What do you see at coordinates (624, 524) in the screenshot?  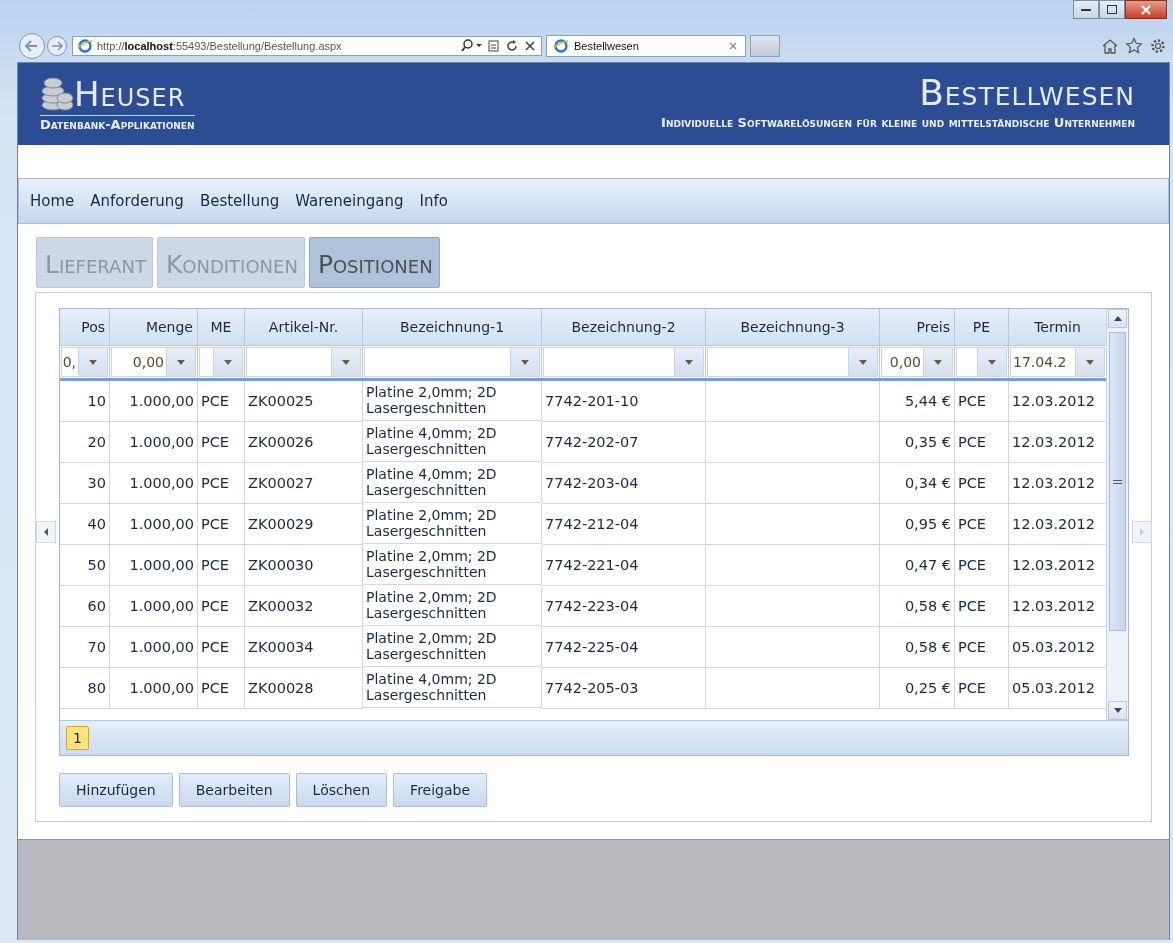 I see `table-cell: 7742-212-04` at bounding box center [624, 524].